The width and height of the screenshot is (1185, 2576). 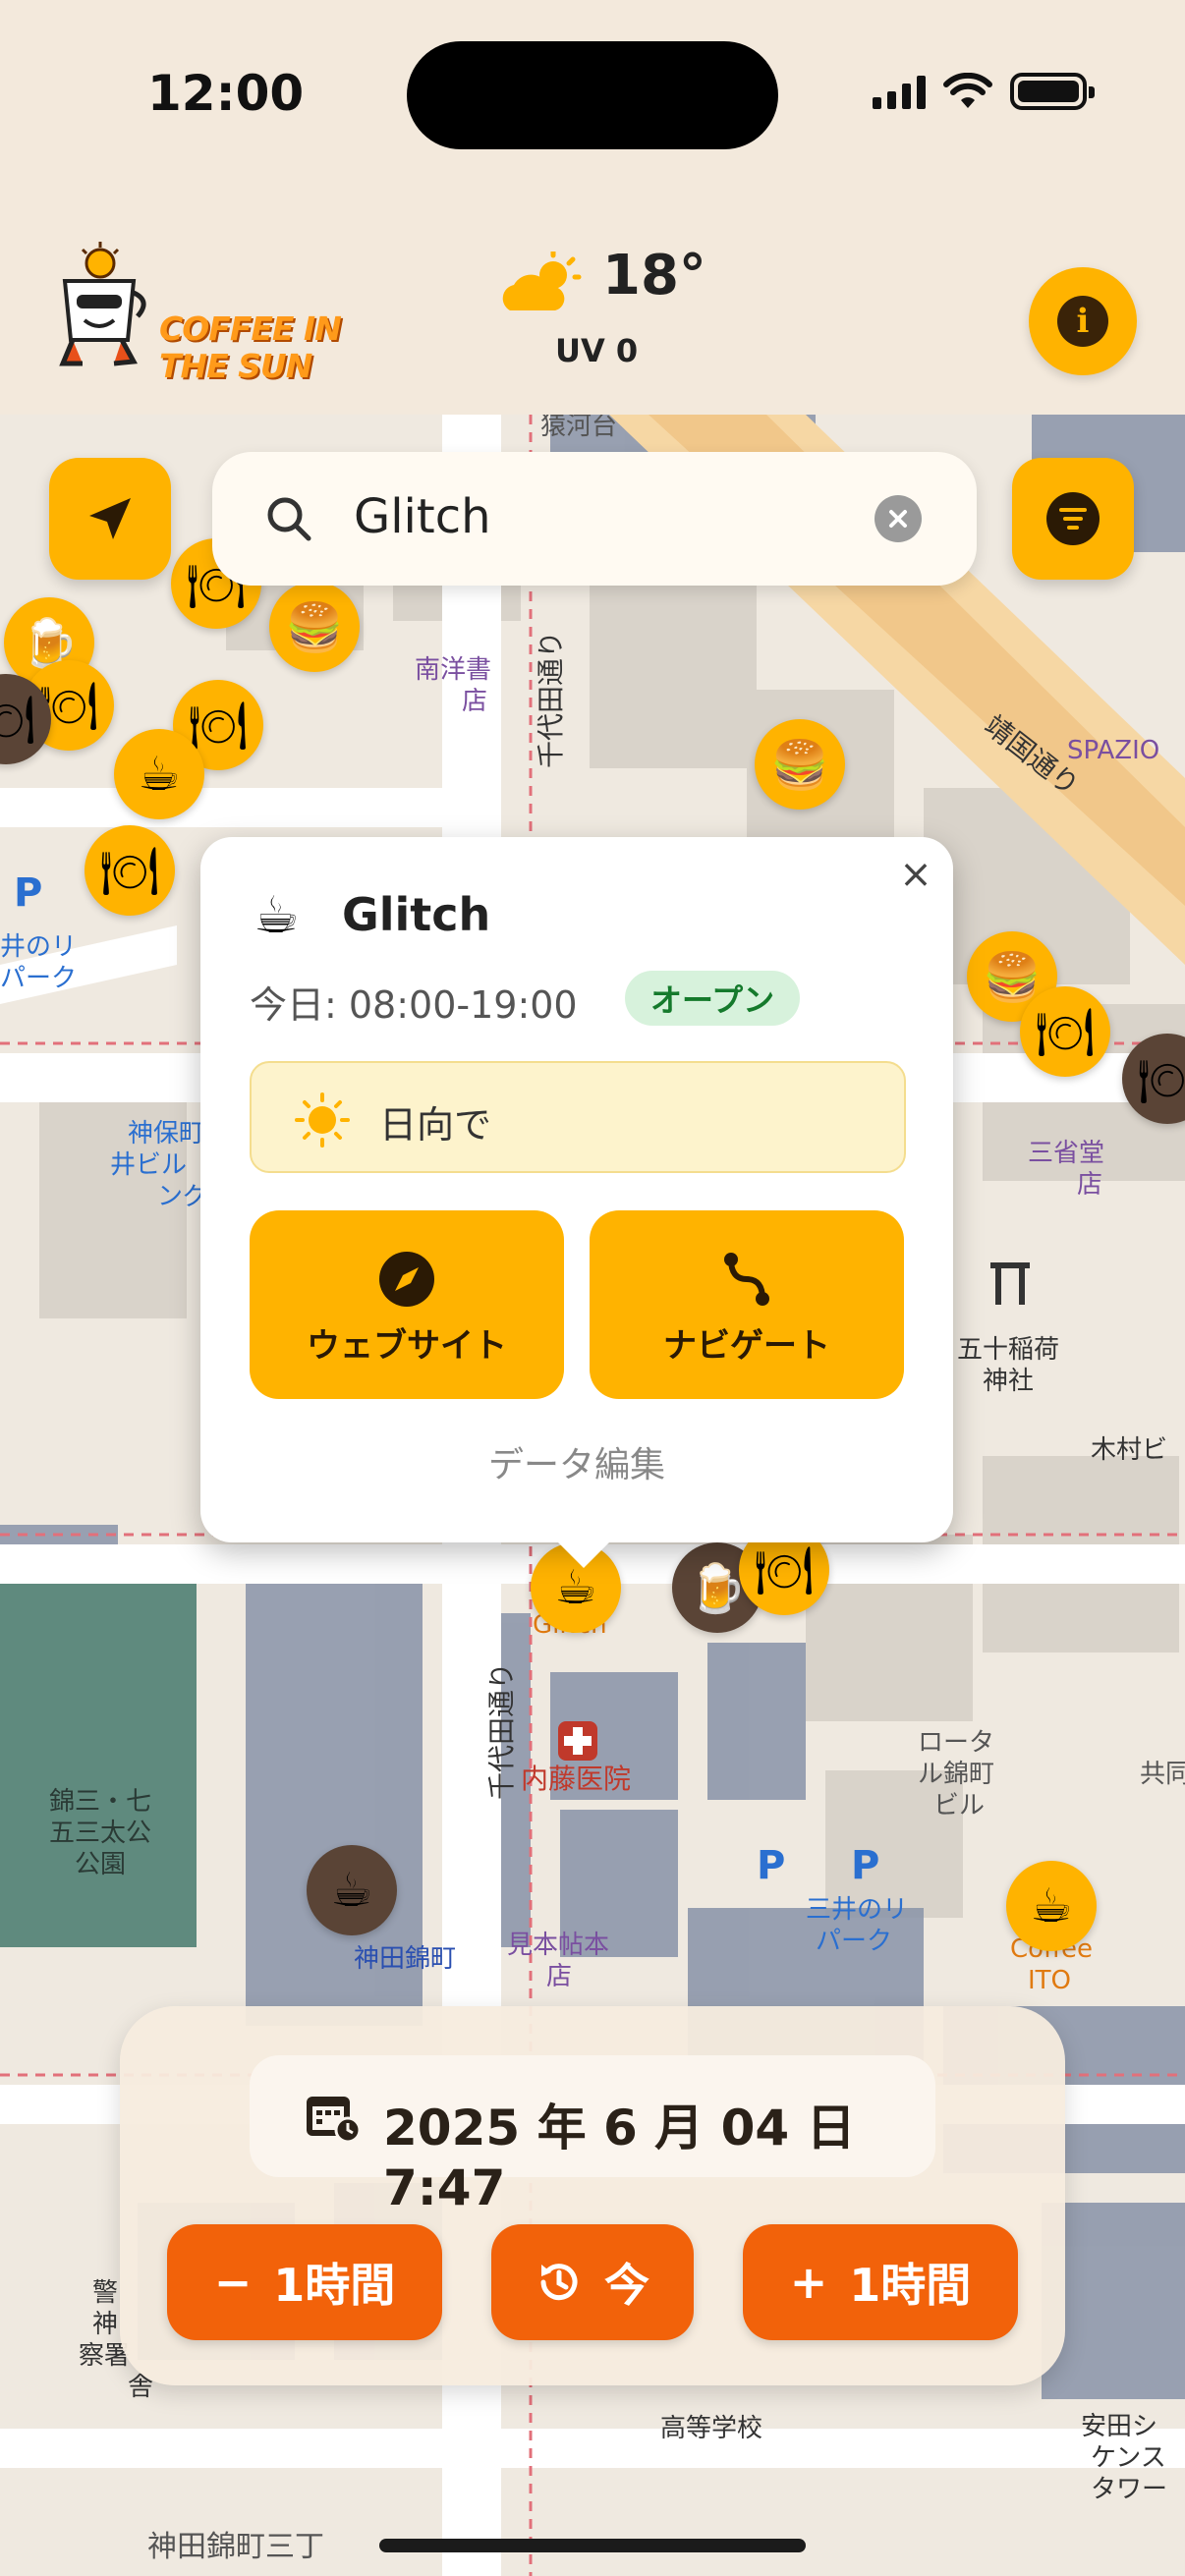 What do you see at coordinates (407, 1279) in the screenshot?
I see `compass-icon` at bounding box center [407, 1279].